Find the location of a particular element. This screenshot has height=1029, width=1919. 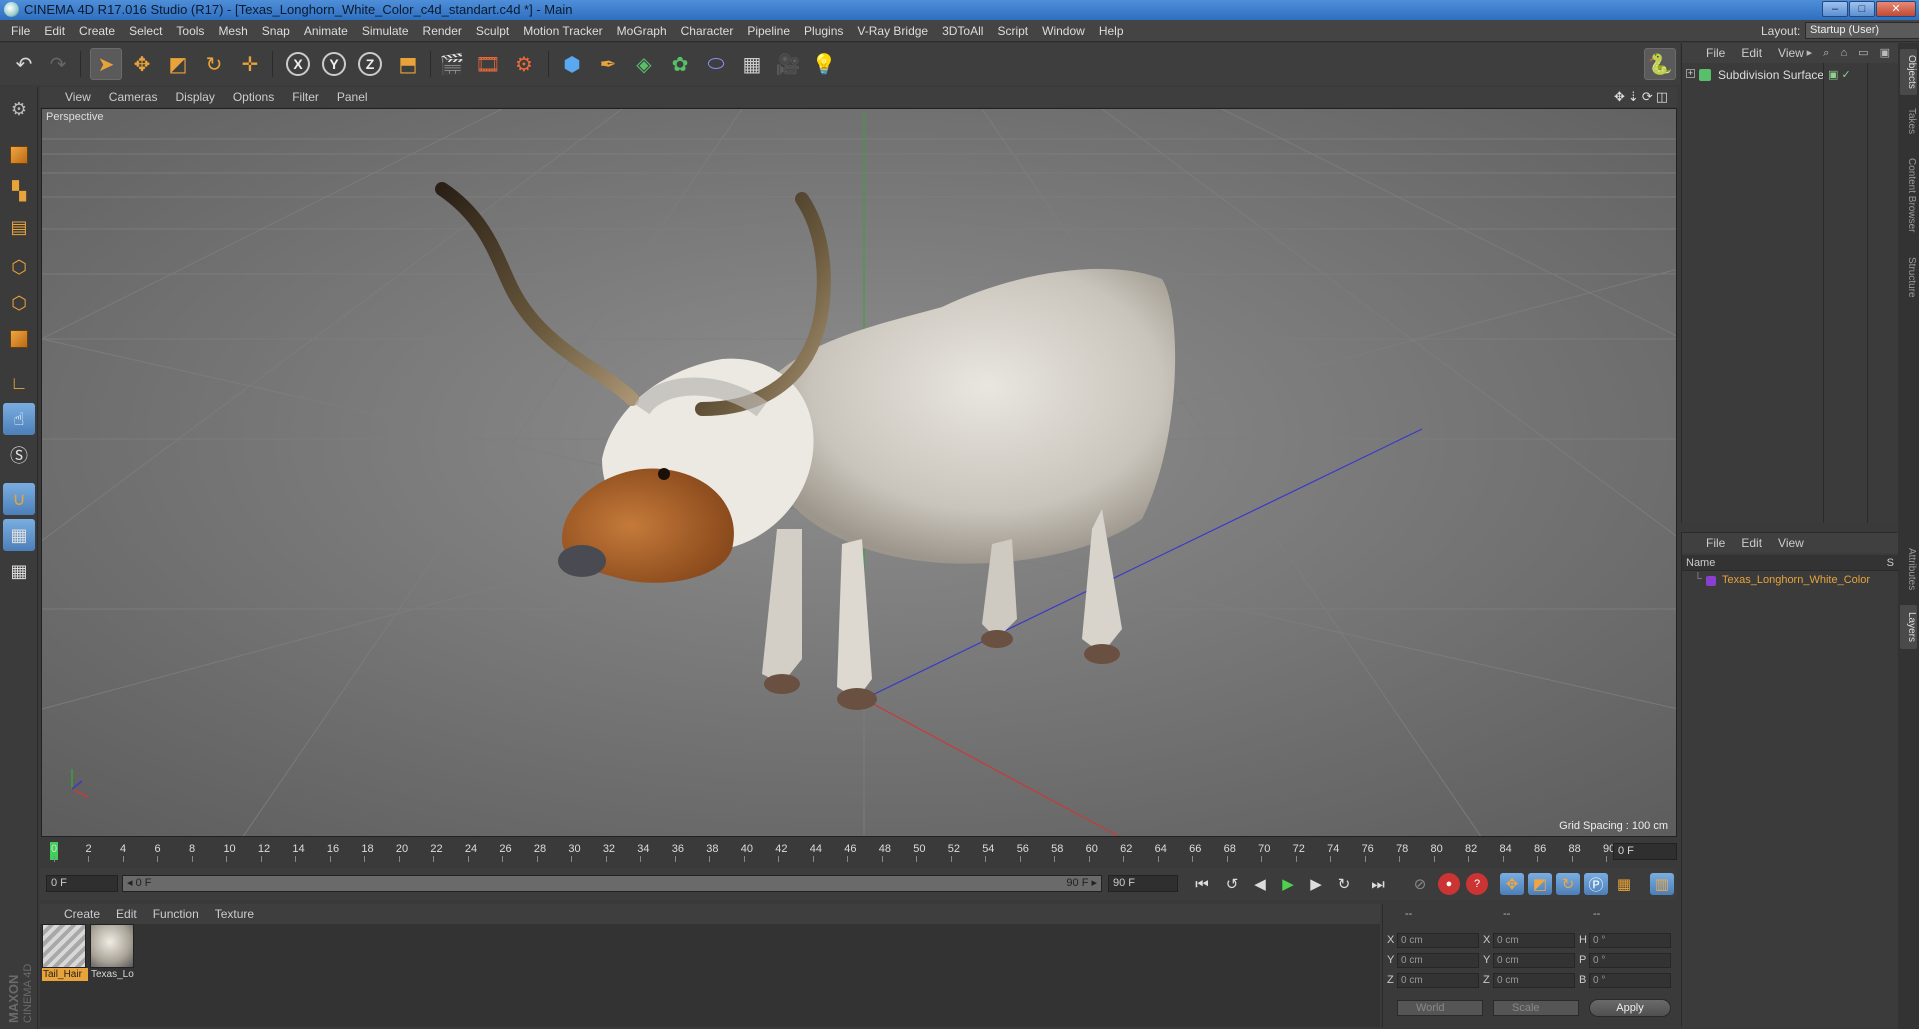

viewport-menu-options: Options is located at coordinates (253, 97).